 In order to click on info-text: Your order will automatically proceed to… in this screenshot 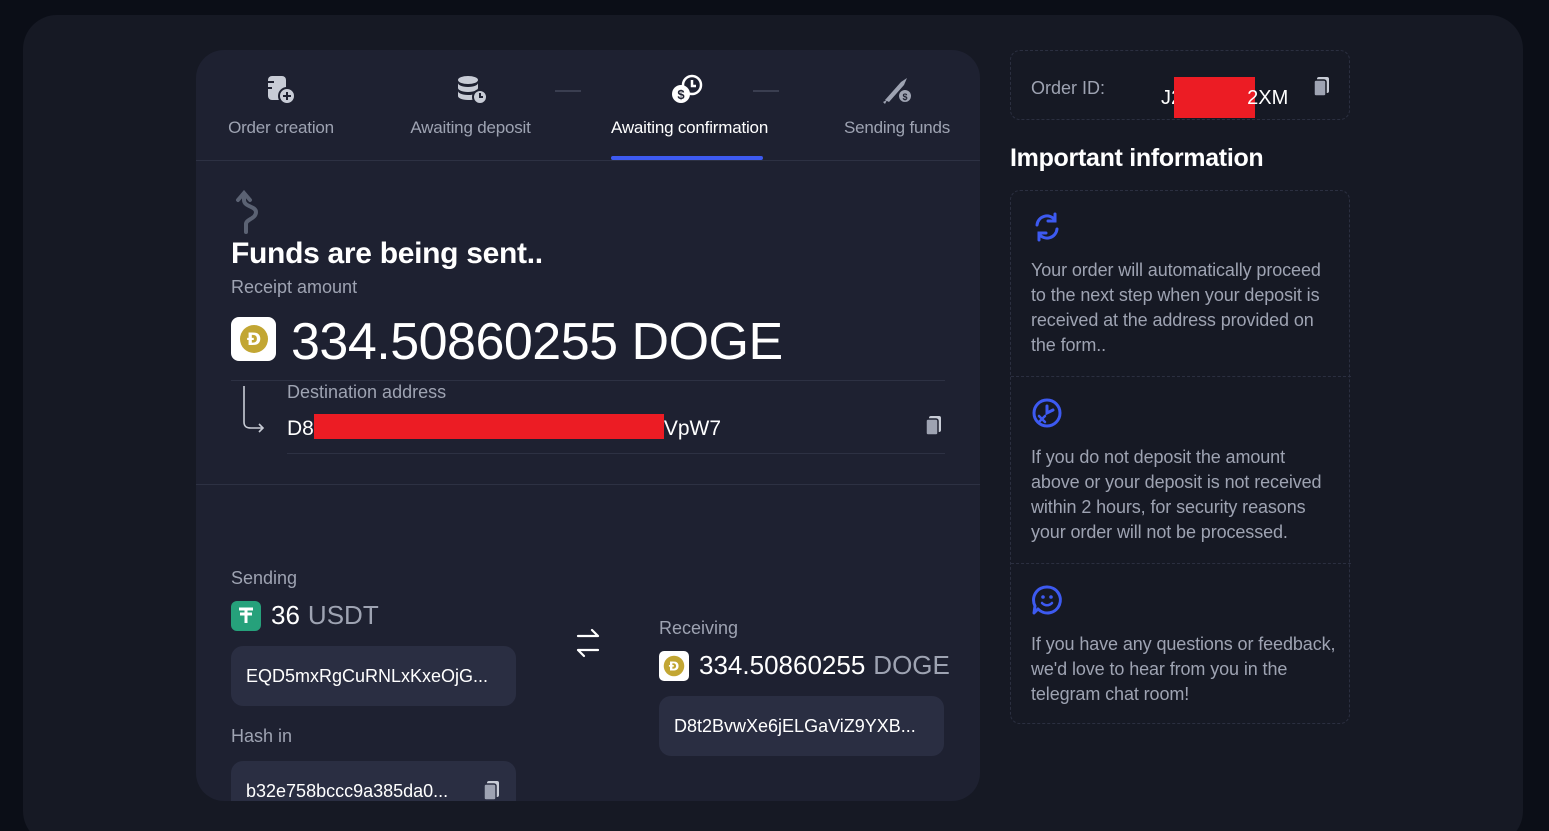, I will do `click(1176, 307)`.